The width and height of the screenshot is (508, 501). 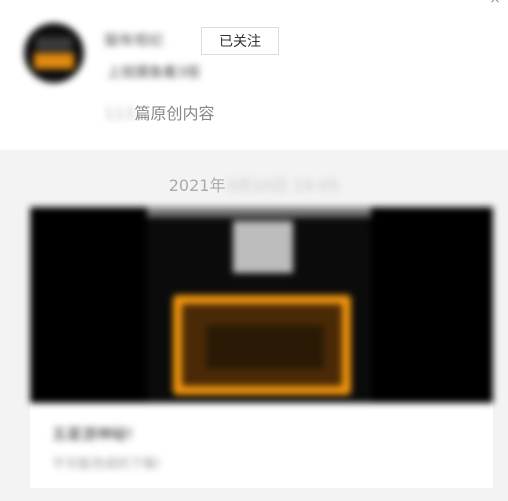 What do you see at coordinates (107, 464) in the screenshot?
I see `article-summary: 不可能完成的下载!` at bounding box center [107, 464].